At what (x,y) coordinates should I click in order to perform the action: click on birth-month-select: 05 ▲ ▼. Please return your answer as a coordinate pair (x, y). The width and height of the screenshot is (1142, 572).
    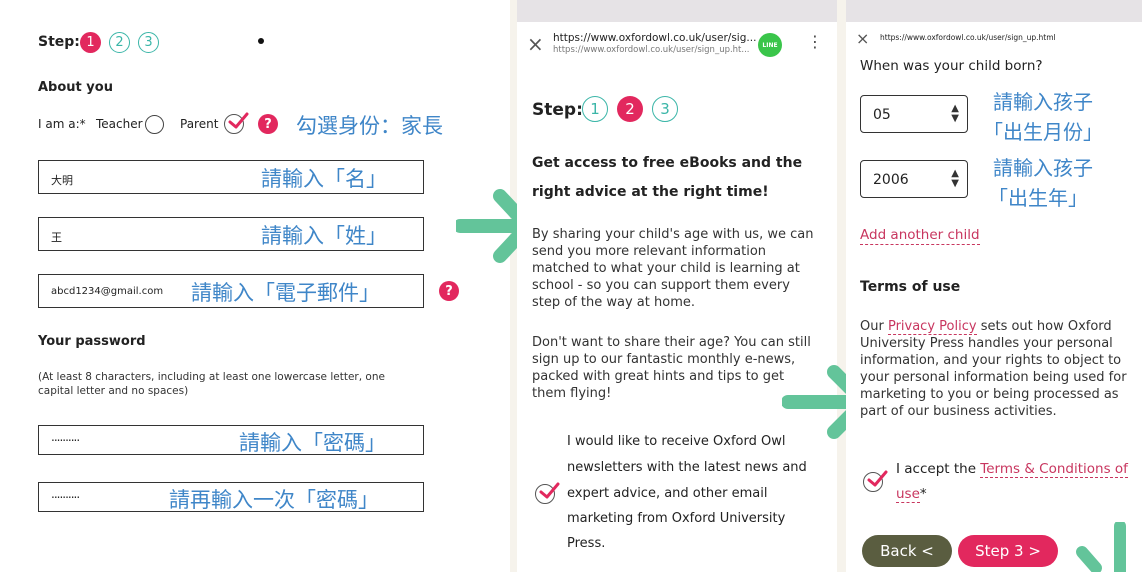
    Looking at the image, I should click on (914, 114).